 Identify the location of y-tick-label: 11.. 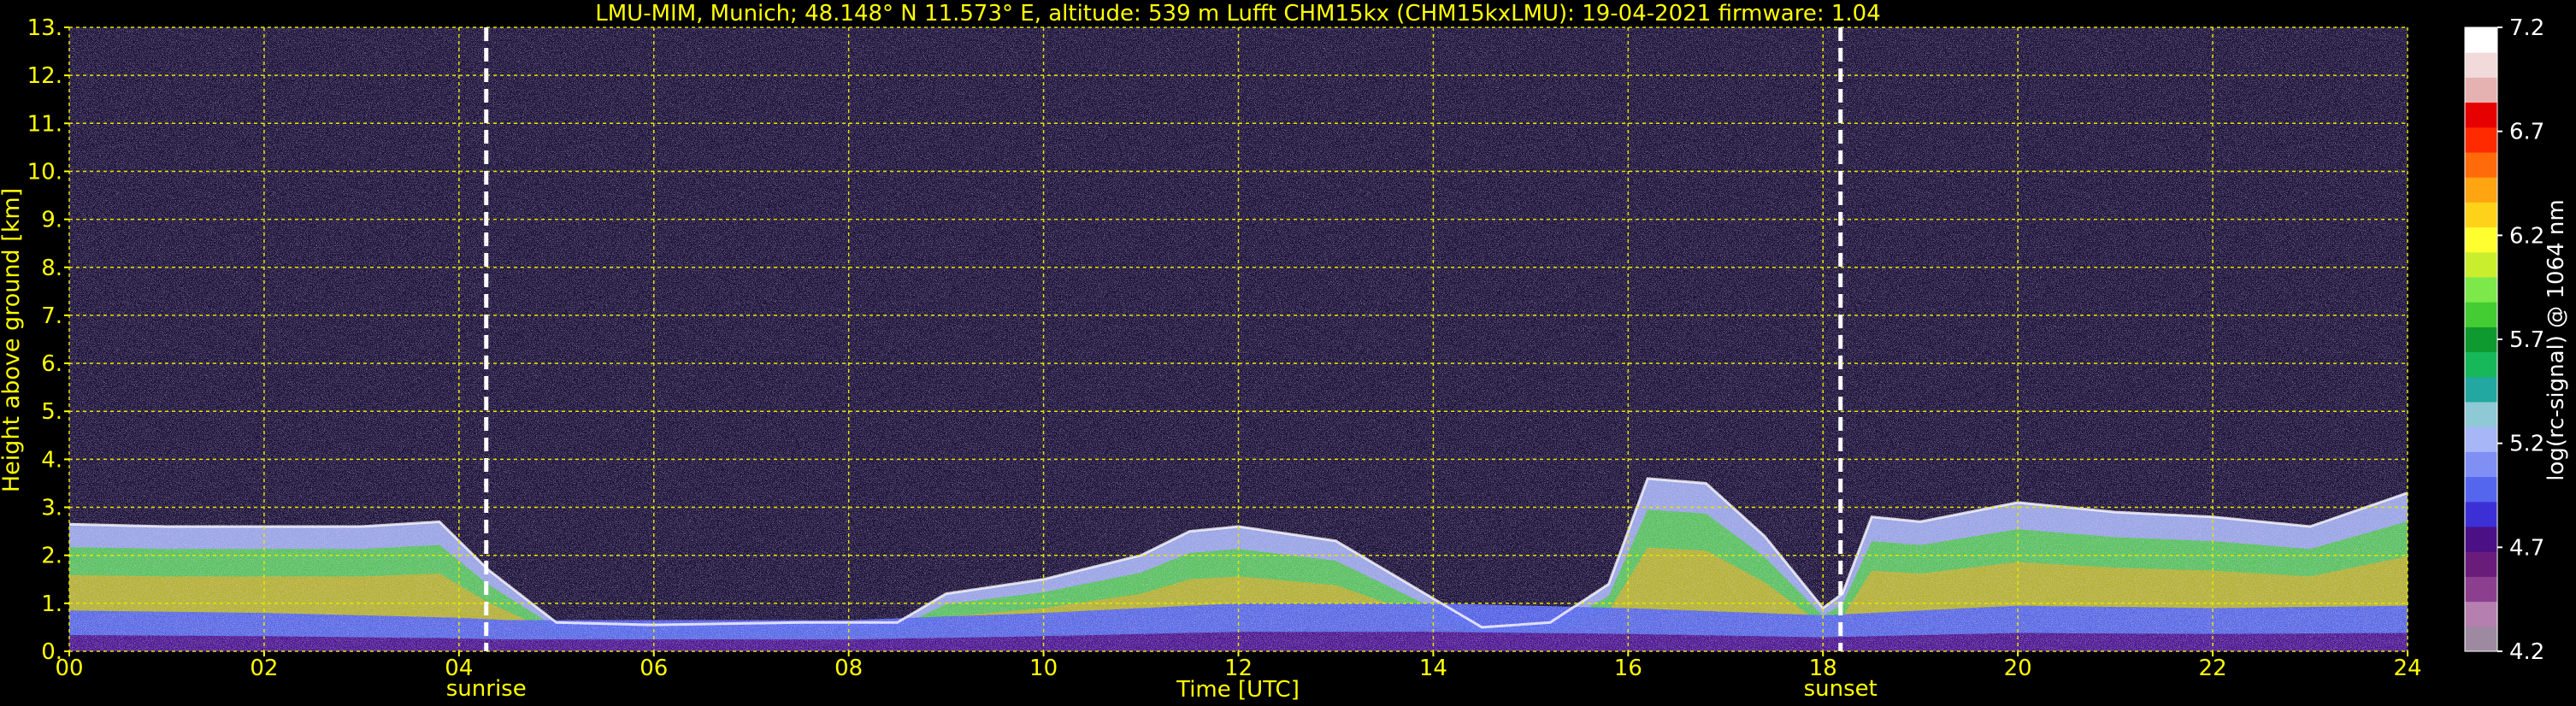
(44, 124).